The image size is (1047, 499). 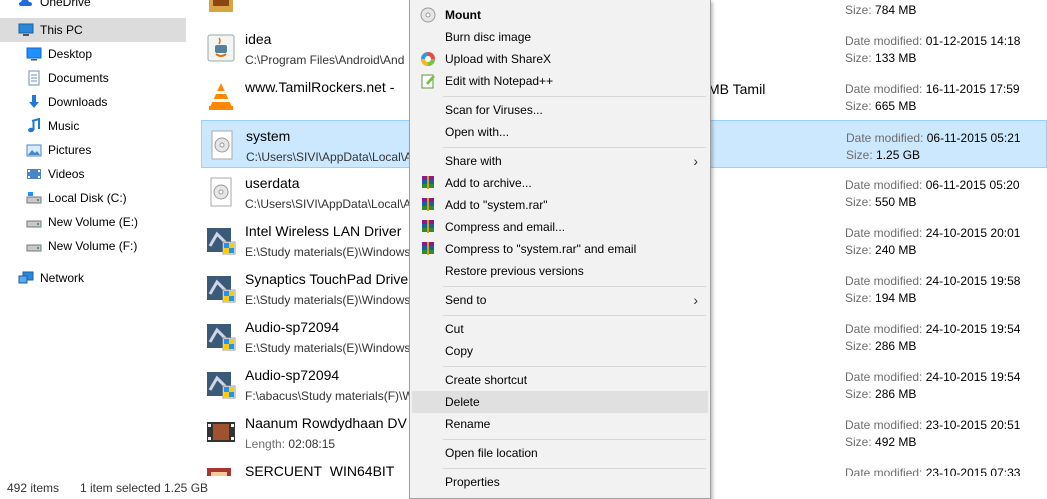 I want to click on drive-icon, so click(x=34, y=222).